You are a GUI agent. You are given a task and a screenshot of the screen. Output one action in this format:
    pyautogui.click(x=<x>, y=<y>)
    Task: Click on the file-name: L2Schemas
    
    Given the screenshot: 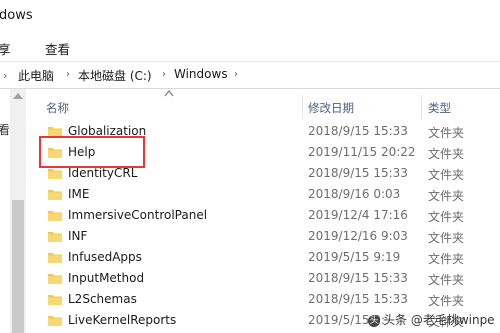 What is the action you would take?
    pyautogui.click(x=102, y=299)
    